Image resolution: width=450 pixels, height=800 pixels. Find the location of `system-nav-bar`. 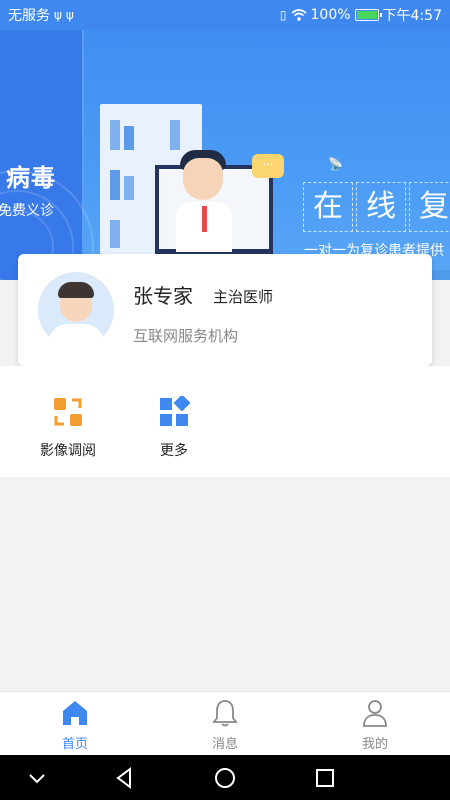

system-nav-bar is located at coordinates (225, 777).